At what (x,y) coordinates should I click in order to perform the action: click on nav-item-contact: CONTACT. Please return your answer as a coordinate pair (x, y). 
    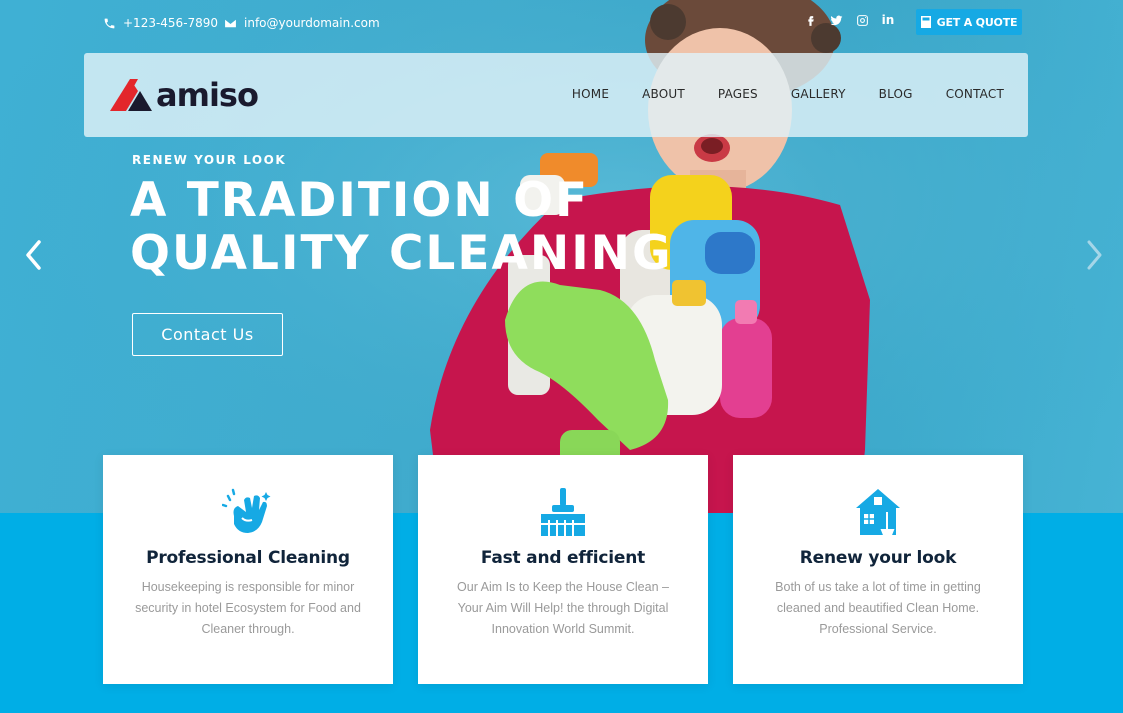
    Looking at the image, I should click on (975, 94).